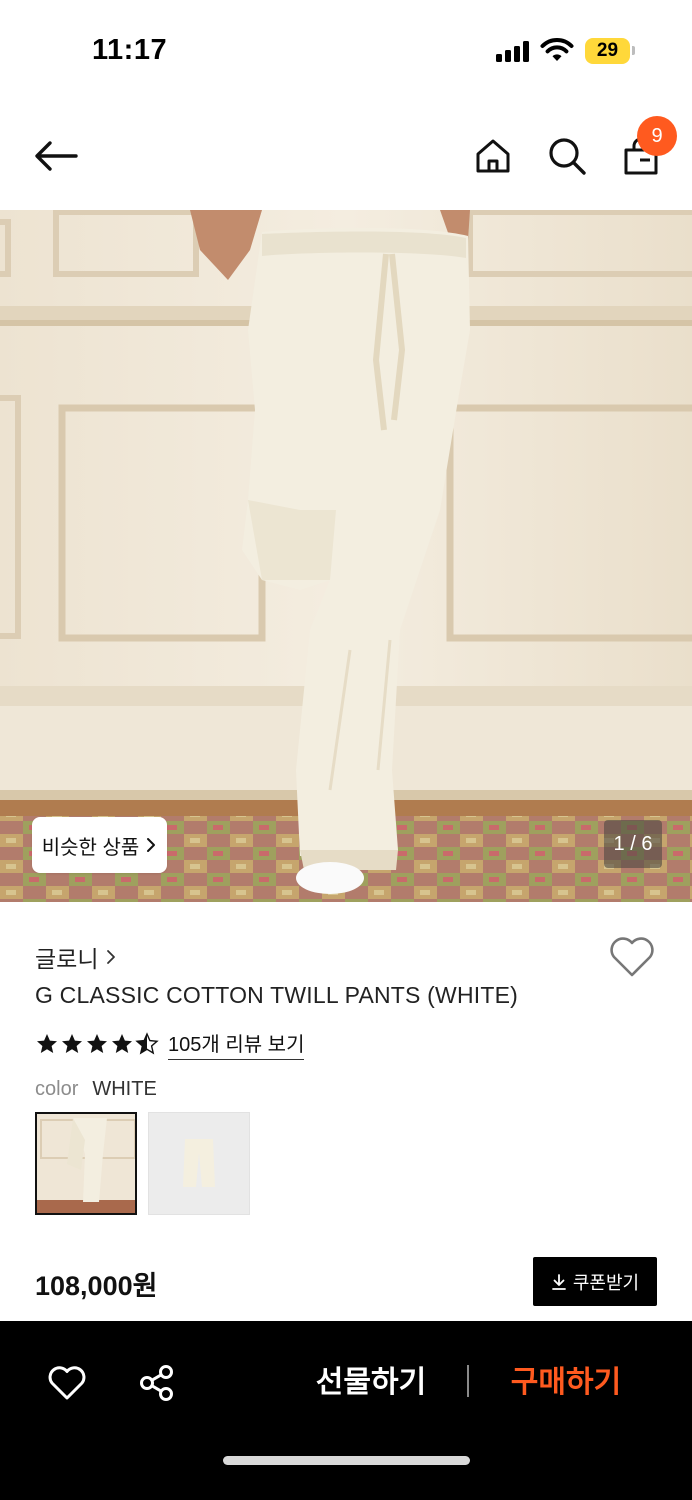 The image size is (692, 1500). I want to click on product-price: 108,000원, so click(96, 1286).